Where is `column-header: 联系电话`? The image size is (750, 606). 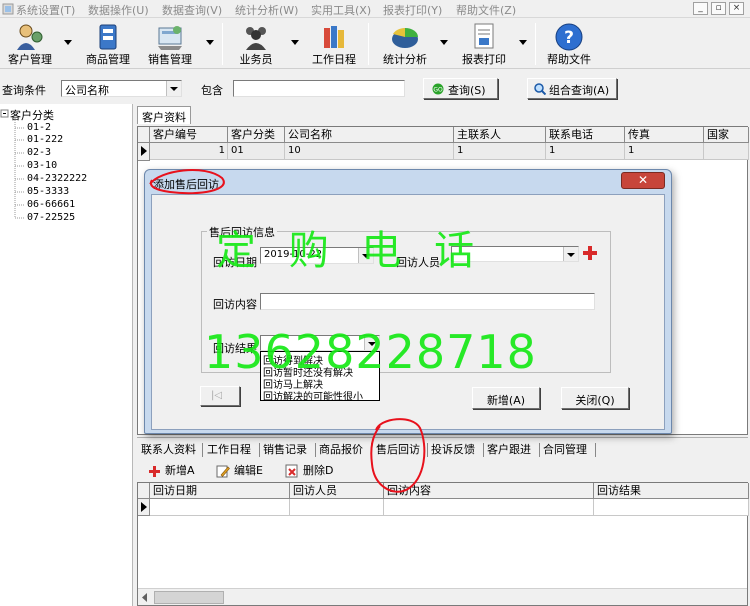 column-header: 联系电话 is located at coordinates (585, 135).